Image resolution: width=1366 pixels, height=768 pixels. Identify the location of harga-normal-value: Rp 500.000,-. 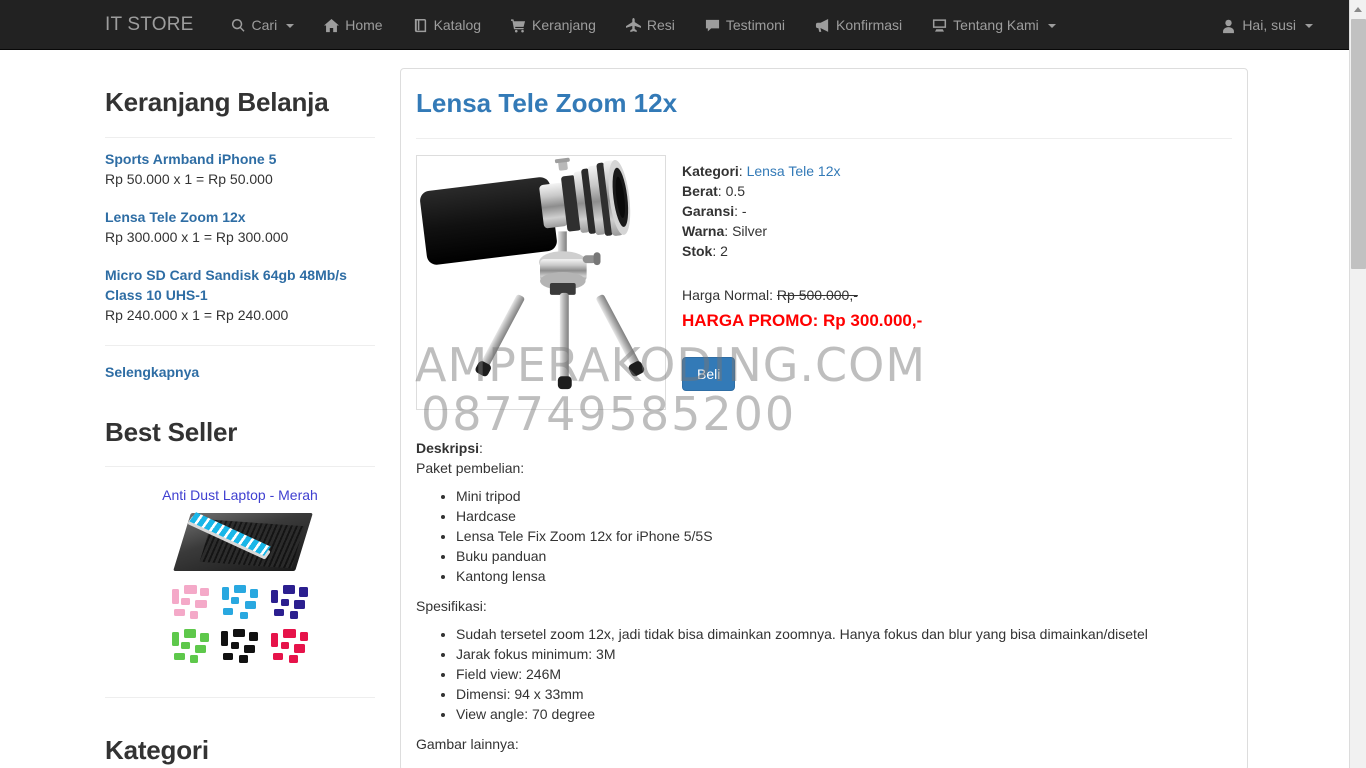
(817, 294).